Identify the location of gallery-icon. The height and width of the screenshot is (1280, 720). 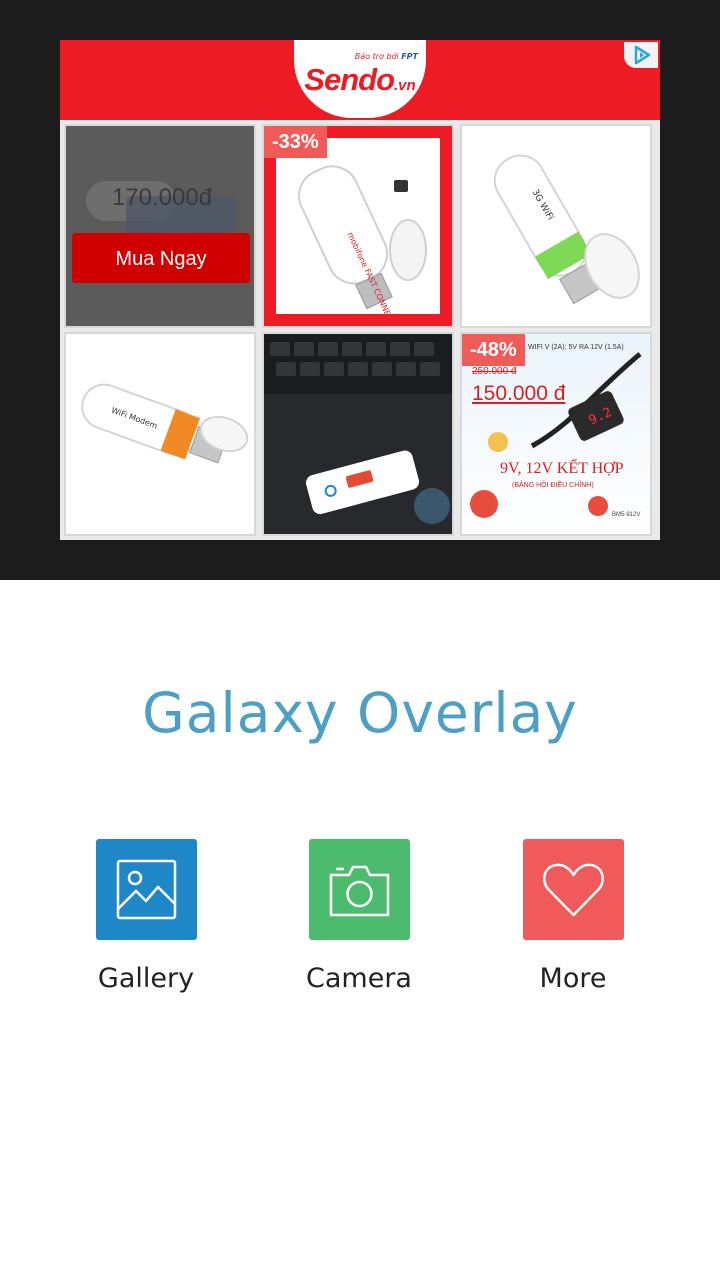
(146, 889).